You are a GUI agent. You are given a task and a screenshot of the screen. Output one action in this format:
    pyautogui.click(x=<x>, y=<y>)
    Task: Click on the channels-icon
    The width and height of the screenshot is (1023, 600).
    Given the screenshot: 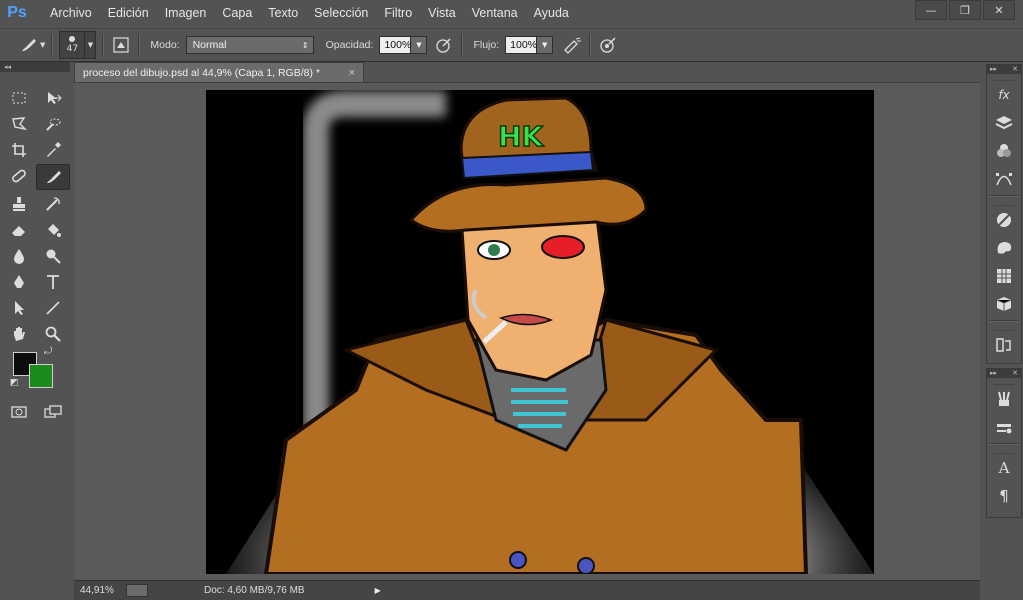 What is the action you would take?
    pyautogui.click(x=1004, y=151)
    